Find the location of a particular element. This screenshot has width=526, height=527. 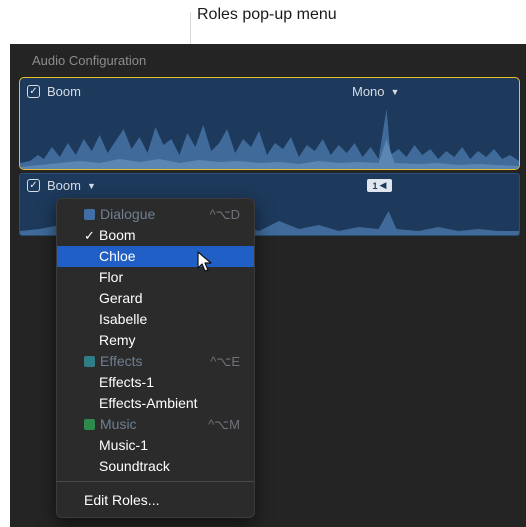

channel-number: 1 is located at coordinates (375, 185).